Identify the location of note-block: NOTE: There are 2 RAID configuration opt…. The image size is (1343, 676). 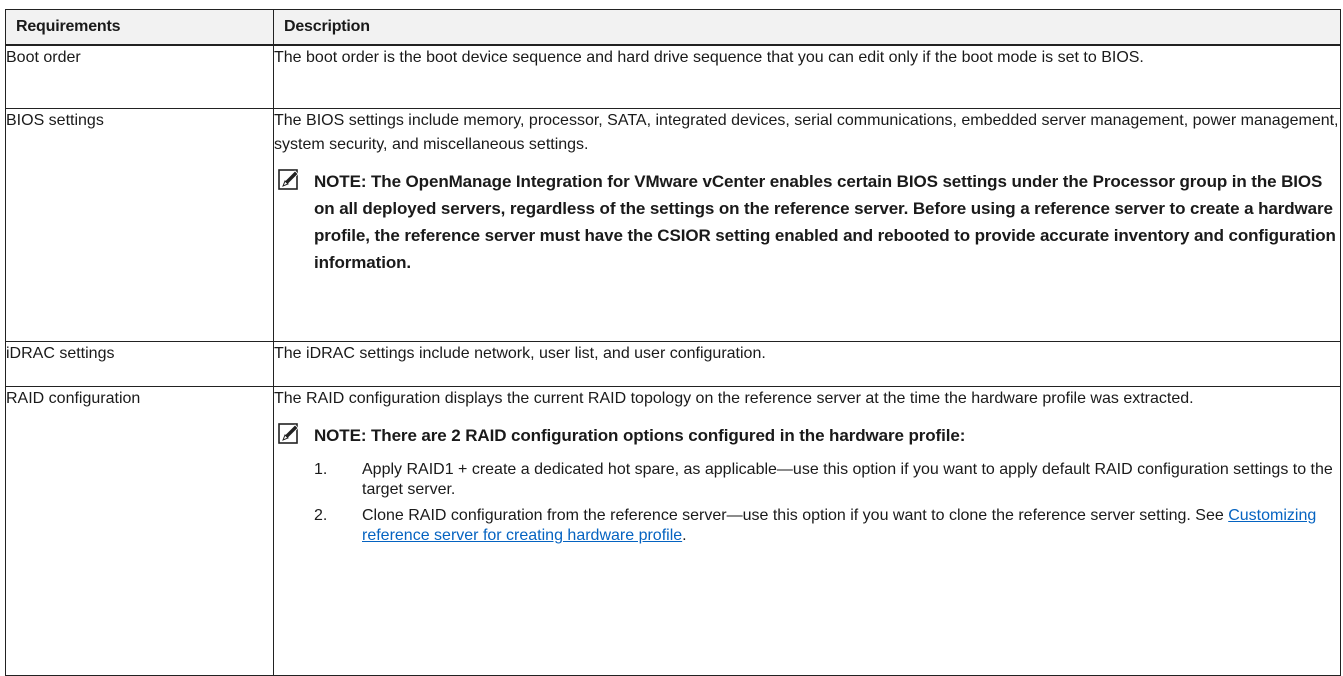
(807, 435).